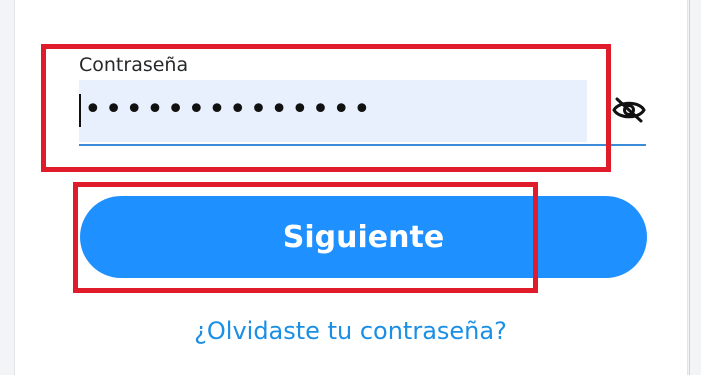  What do you see at coordinates (362, 145) in the screenshot?
I see `password-underline` at bounding box center [362, 145].